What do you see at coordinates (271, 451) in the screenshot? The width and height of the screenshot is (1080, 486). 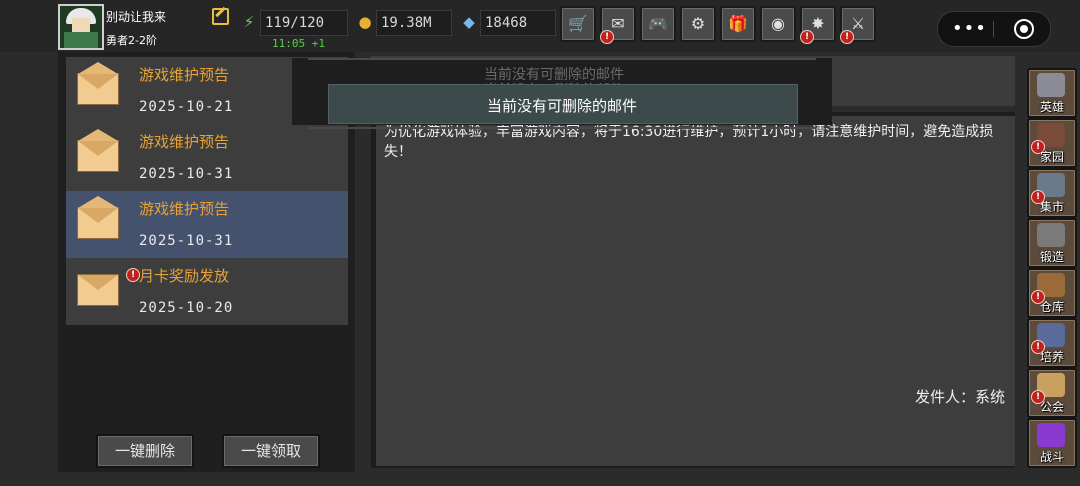 I see `claim-all-button: 一键领取` at bounding box center [271, 451].